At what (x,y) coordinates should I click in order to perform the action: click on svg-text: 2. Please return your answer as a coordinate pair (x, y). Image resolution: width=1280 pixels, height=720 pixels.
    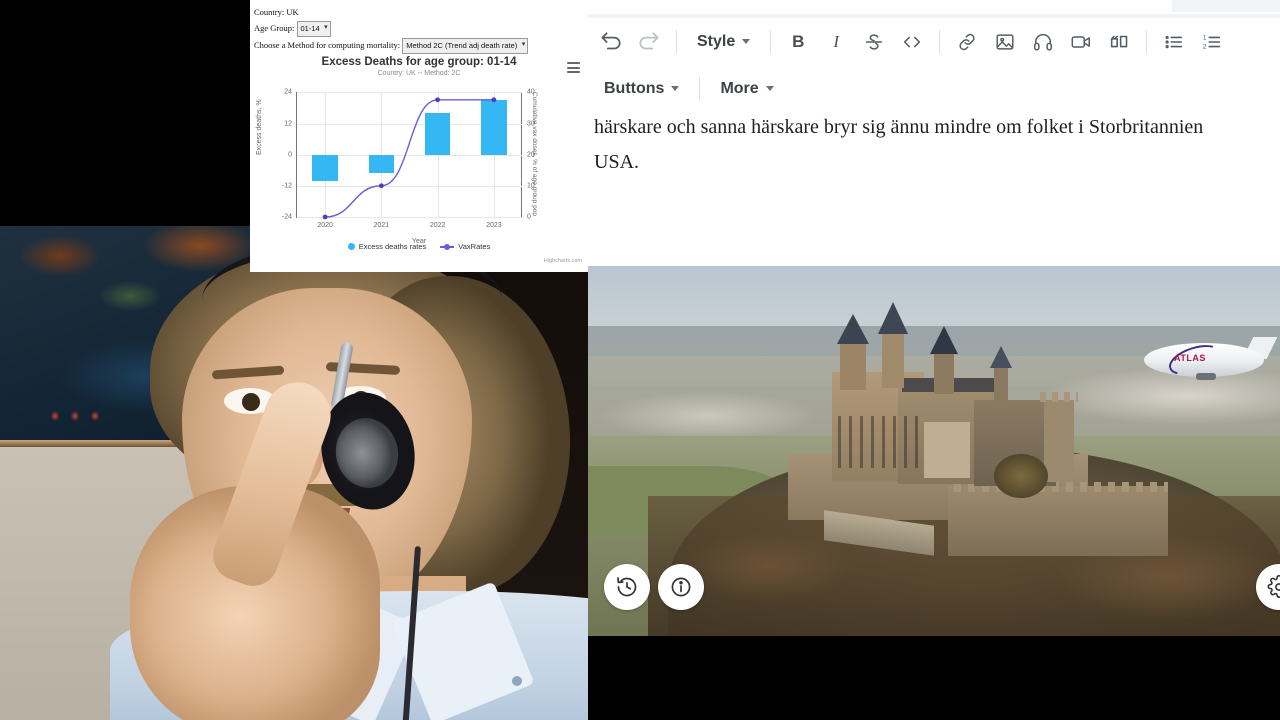
    Looking at the image, I should click on (1205, 46).